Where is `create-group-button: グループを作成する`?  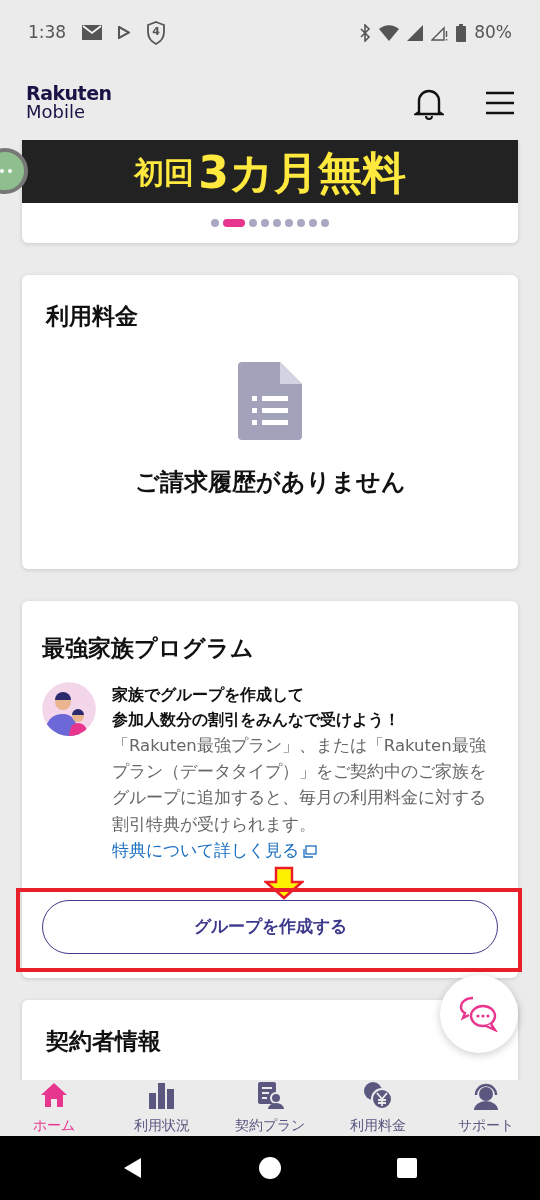 create-group-button: グループを作成する is located at coordinates (270, 926).